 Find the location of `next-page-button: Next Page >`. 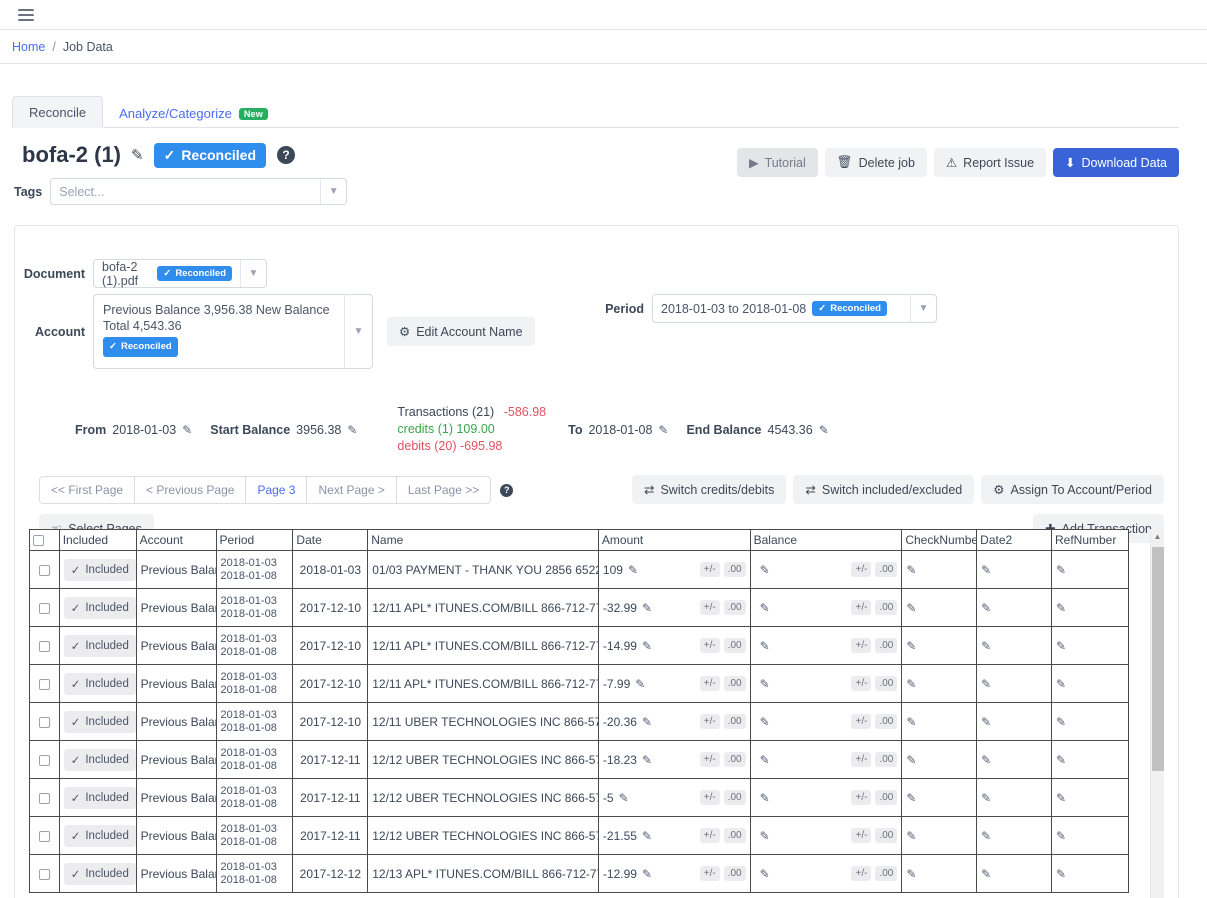

next-page-button: Next Page > is located at coordinates (351, 490).